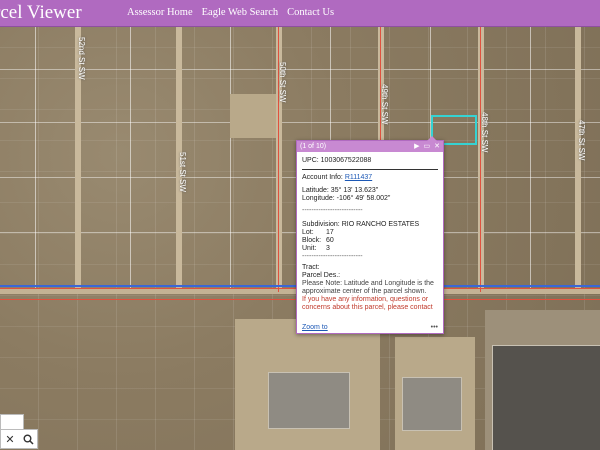 The height and width of the screenshot is (450, 600). Describe the element at coordinates (370, 249) in the screenshot. I see `unit-row: Unit: 3` at that location.